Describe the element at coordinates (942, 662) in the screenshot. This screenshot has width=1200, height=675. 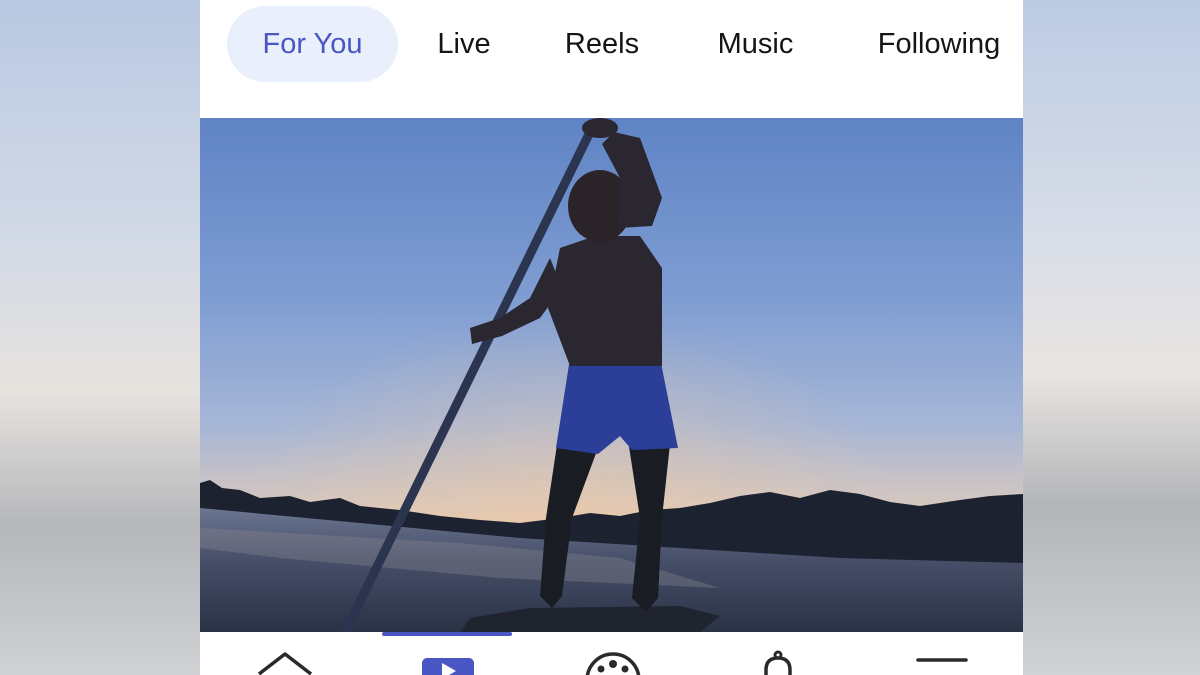
I see `menu-icon` at that location.